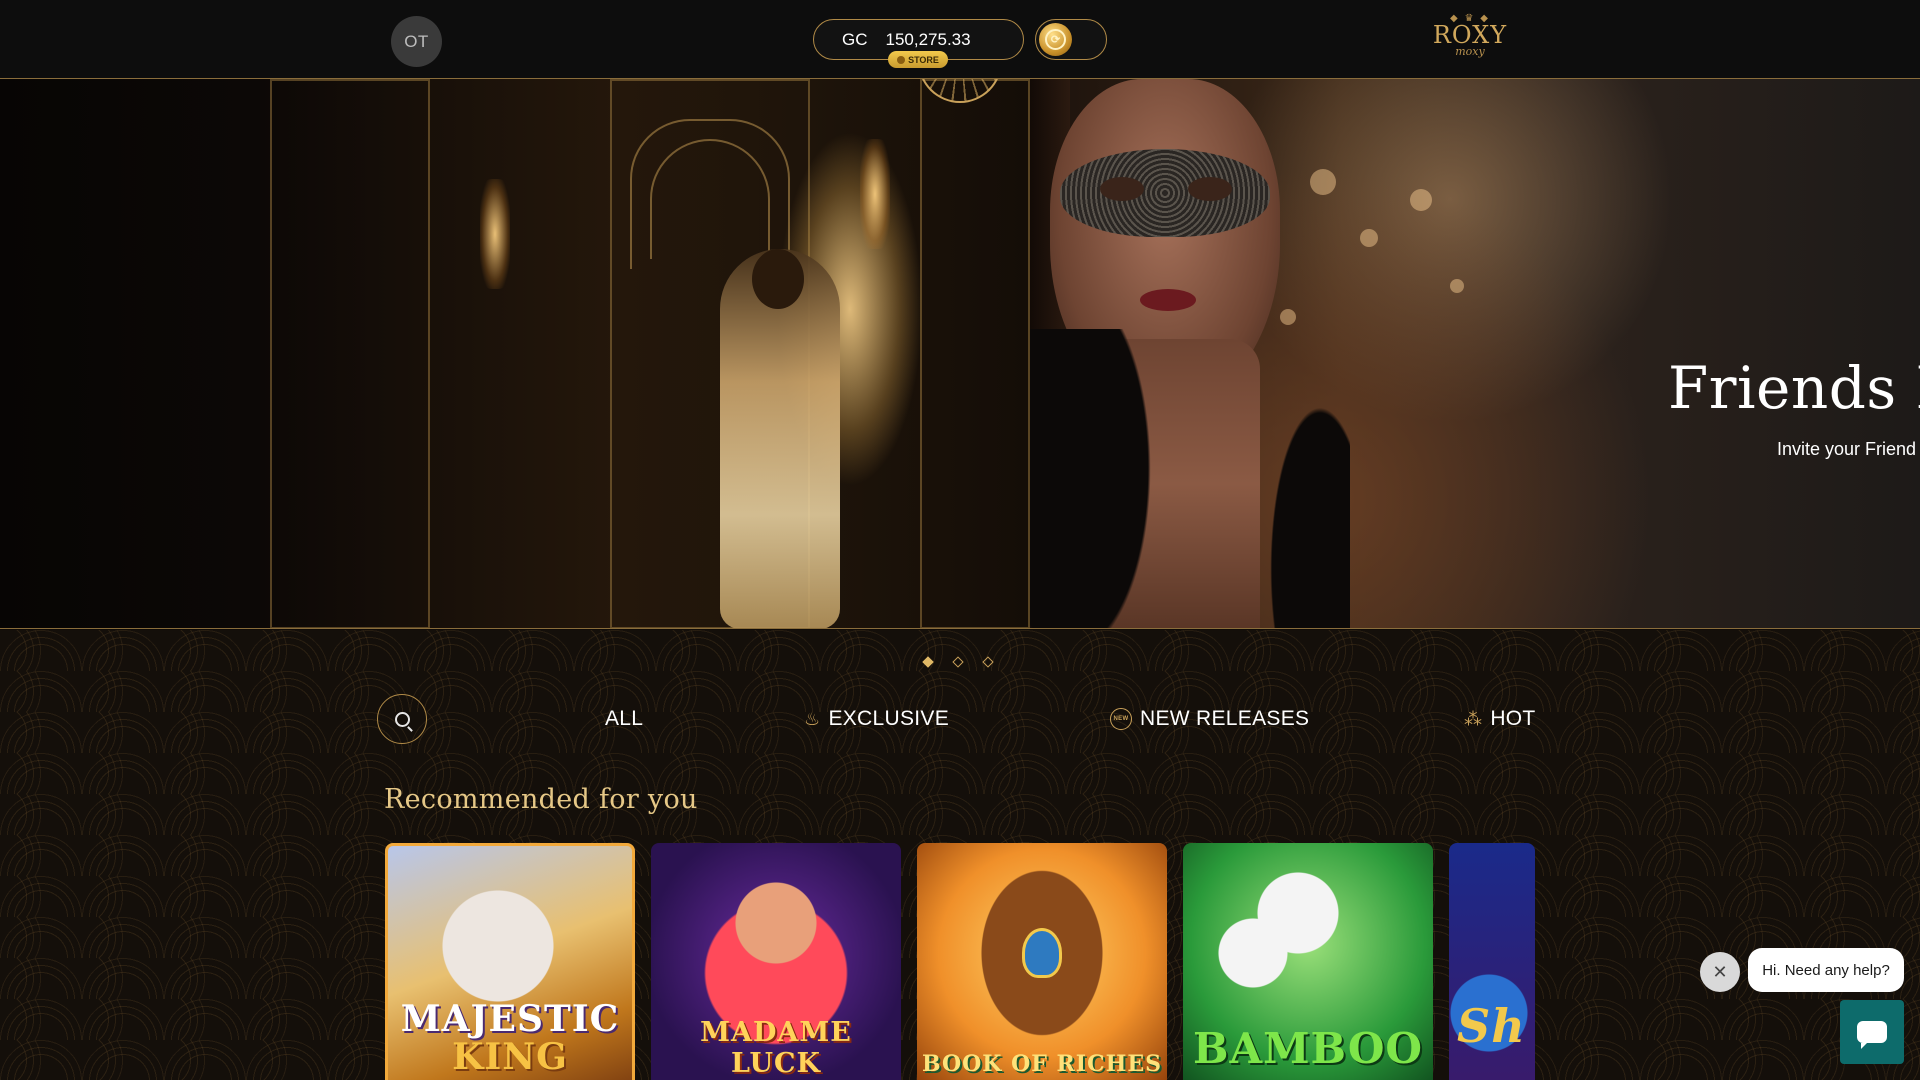  I want to click on coin-icon: ⟳, so click(1055, 39).